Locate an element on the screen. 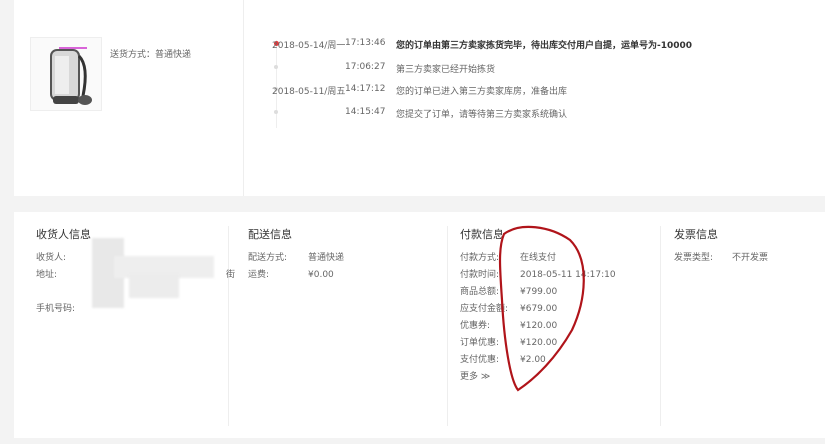 This screenshot has height=444, width=825. red-circle-annotation is located at coordinates (541, 308).